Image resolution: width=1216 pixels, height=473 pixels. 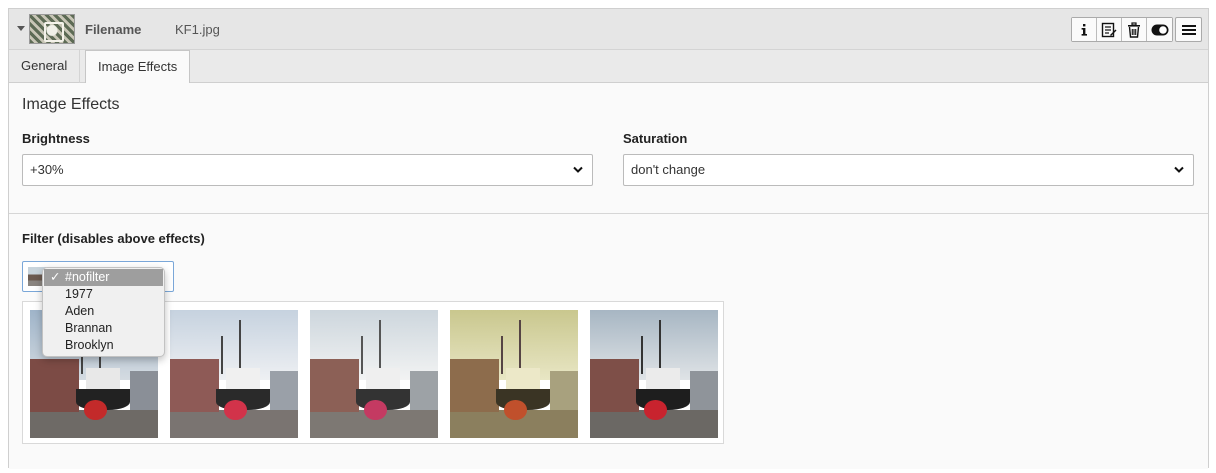 I want to click on filter-dropdown-list: ✓ #nofilter 1977 Aden Brannan Brooklyn, so click(x=103, y=312).